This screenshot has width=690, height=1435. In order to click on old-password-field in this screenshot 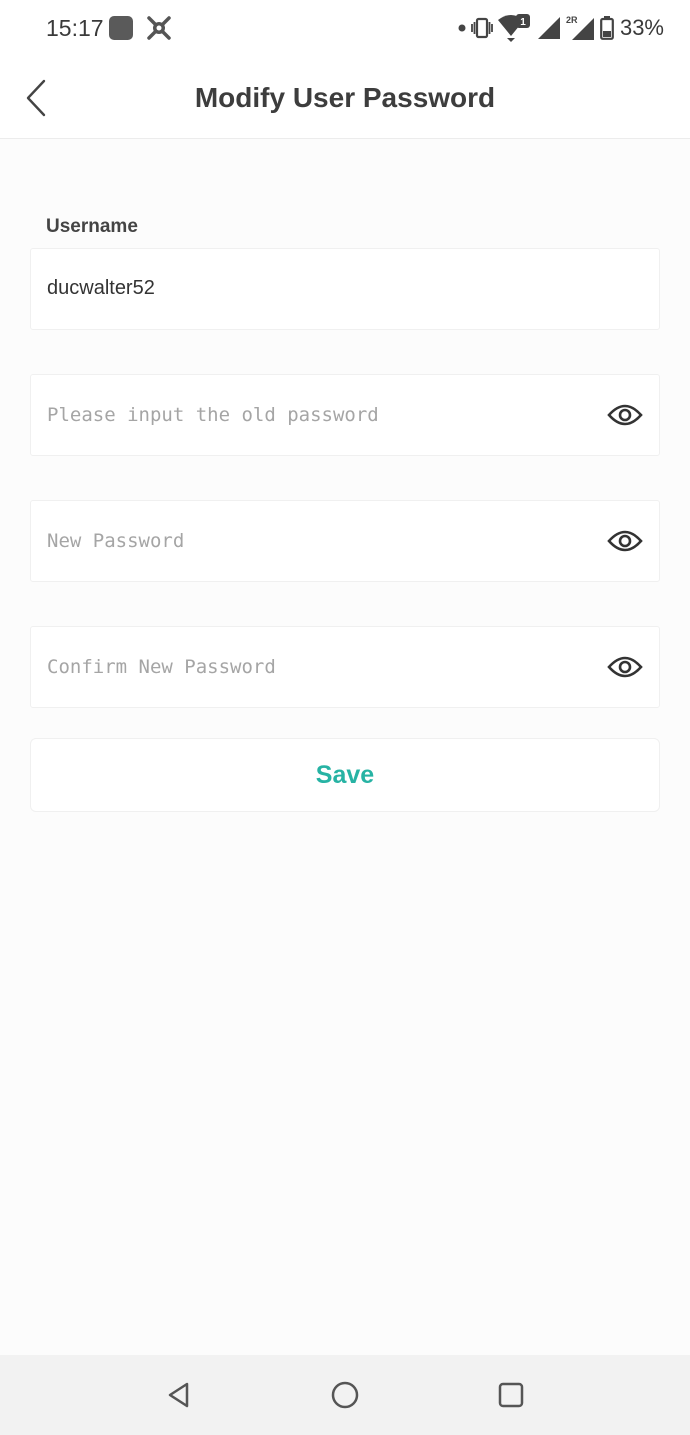, I will do `click(345, 415)`.